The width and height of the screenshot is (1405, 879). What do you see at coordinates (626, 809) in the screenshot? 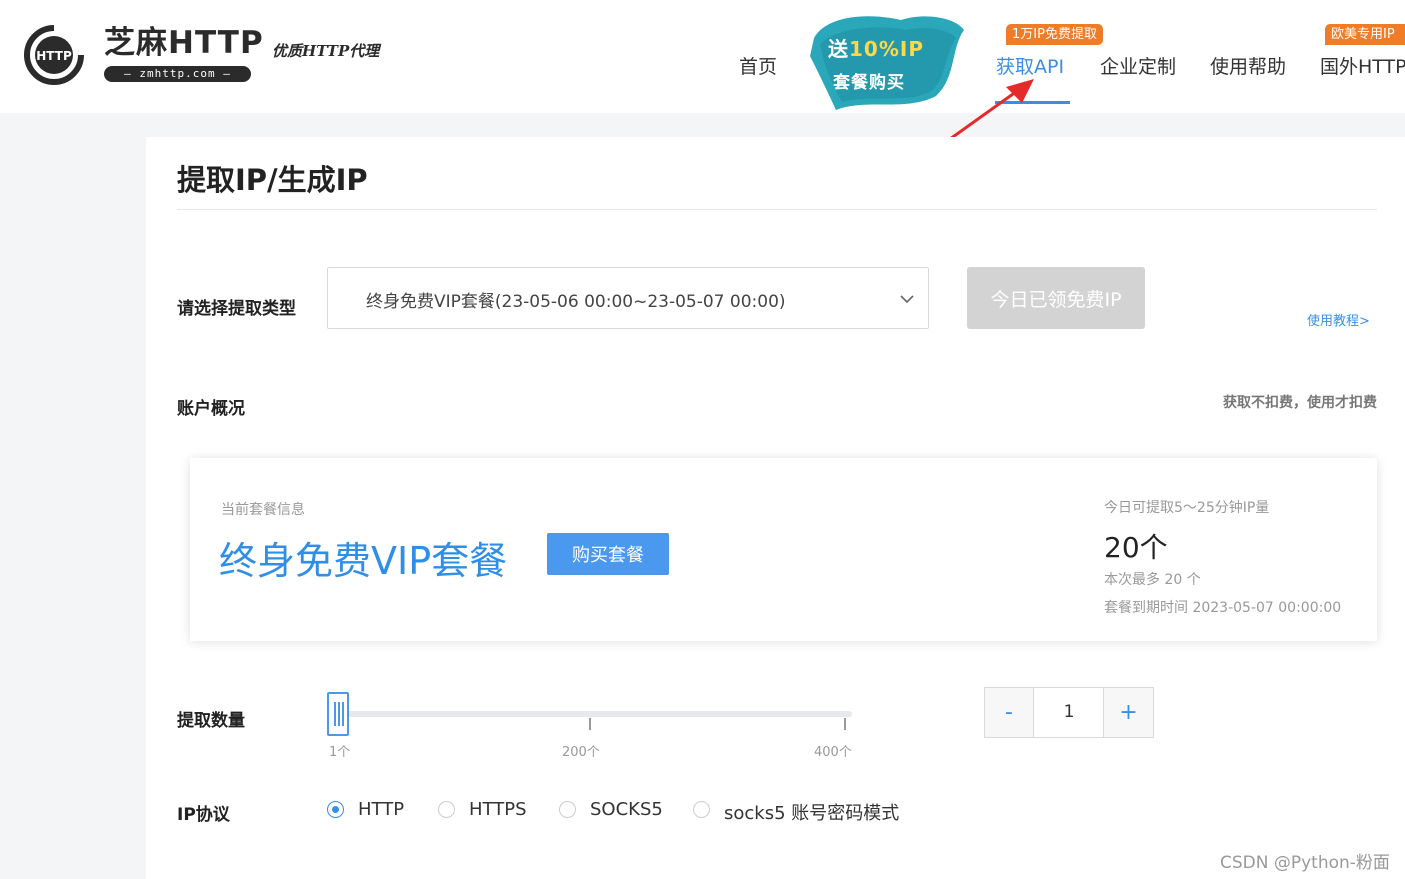
I see `radio-label: SOCKS5` at bounding box center [626, 809].